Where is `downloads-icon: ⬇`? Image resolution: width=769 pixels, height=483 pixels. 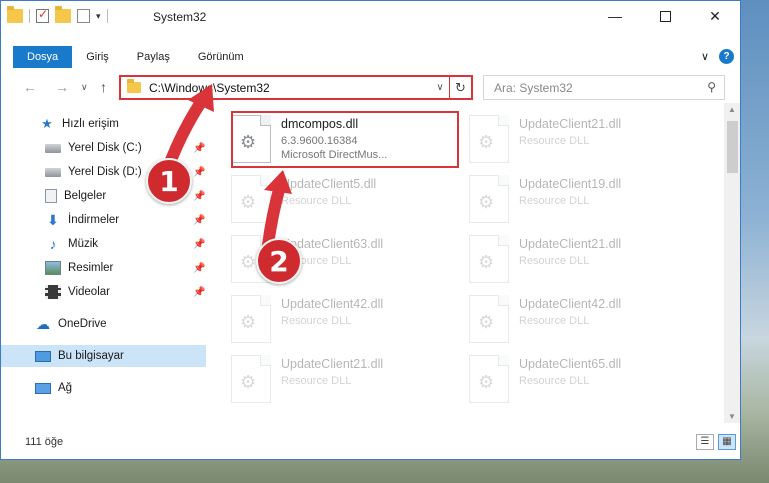
downloads-icon: ⬇ is located at coordinates (53, 220).